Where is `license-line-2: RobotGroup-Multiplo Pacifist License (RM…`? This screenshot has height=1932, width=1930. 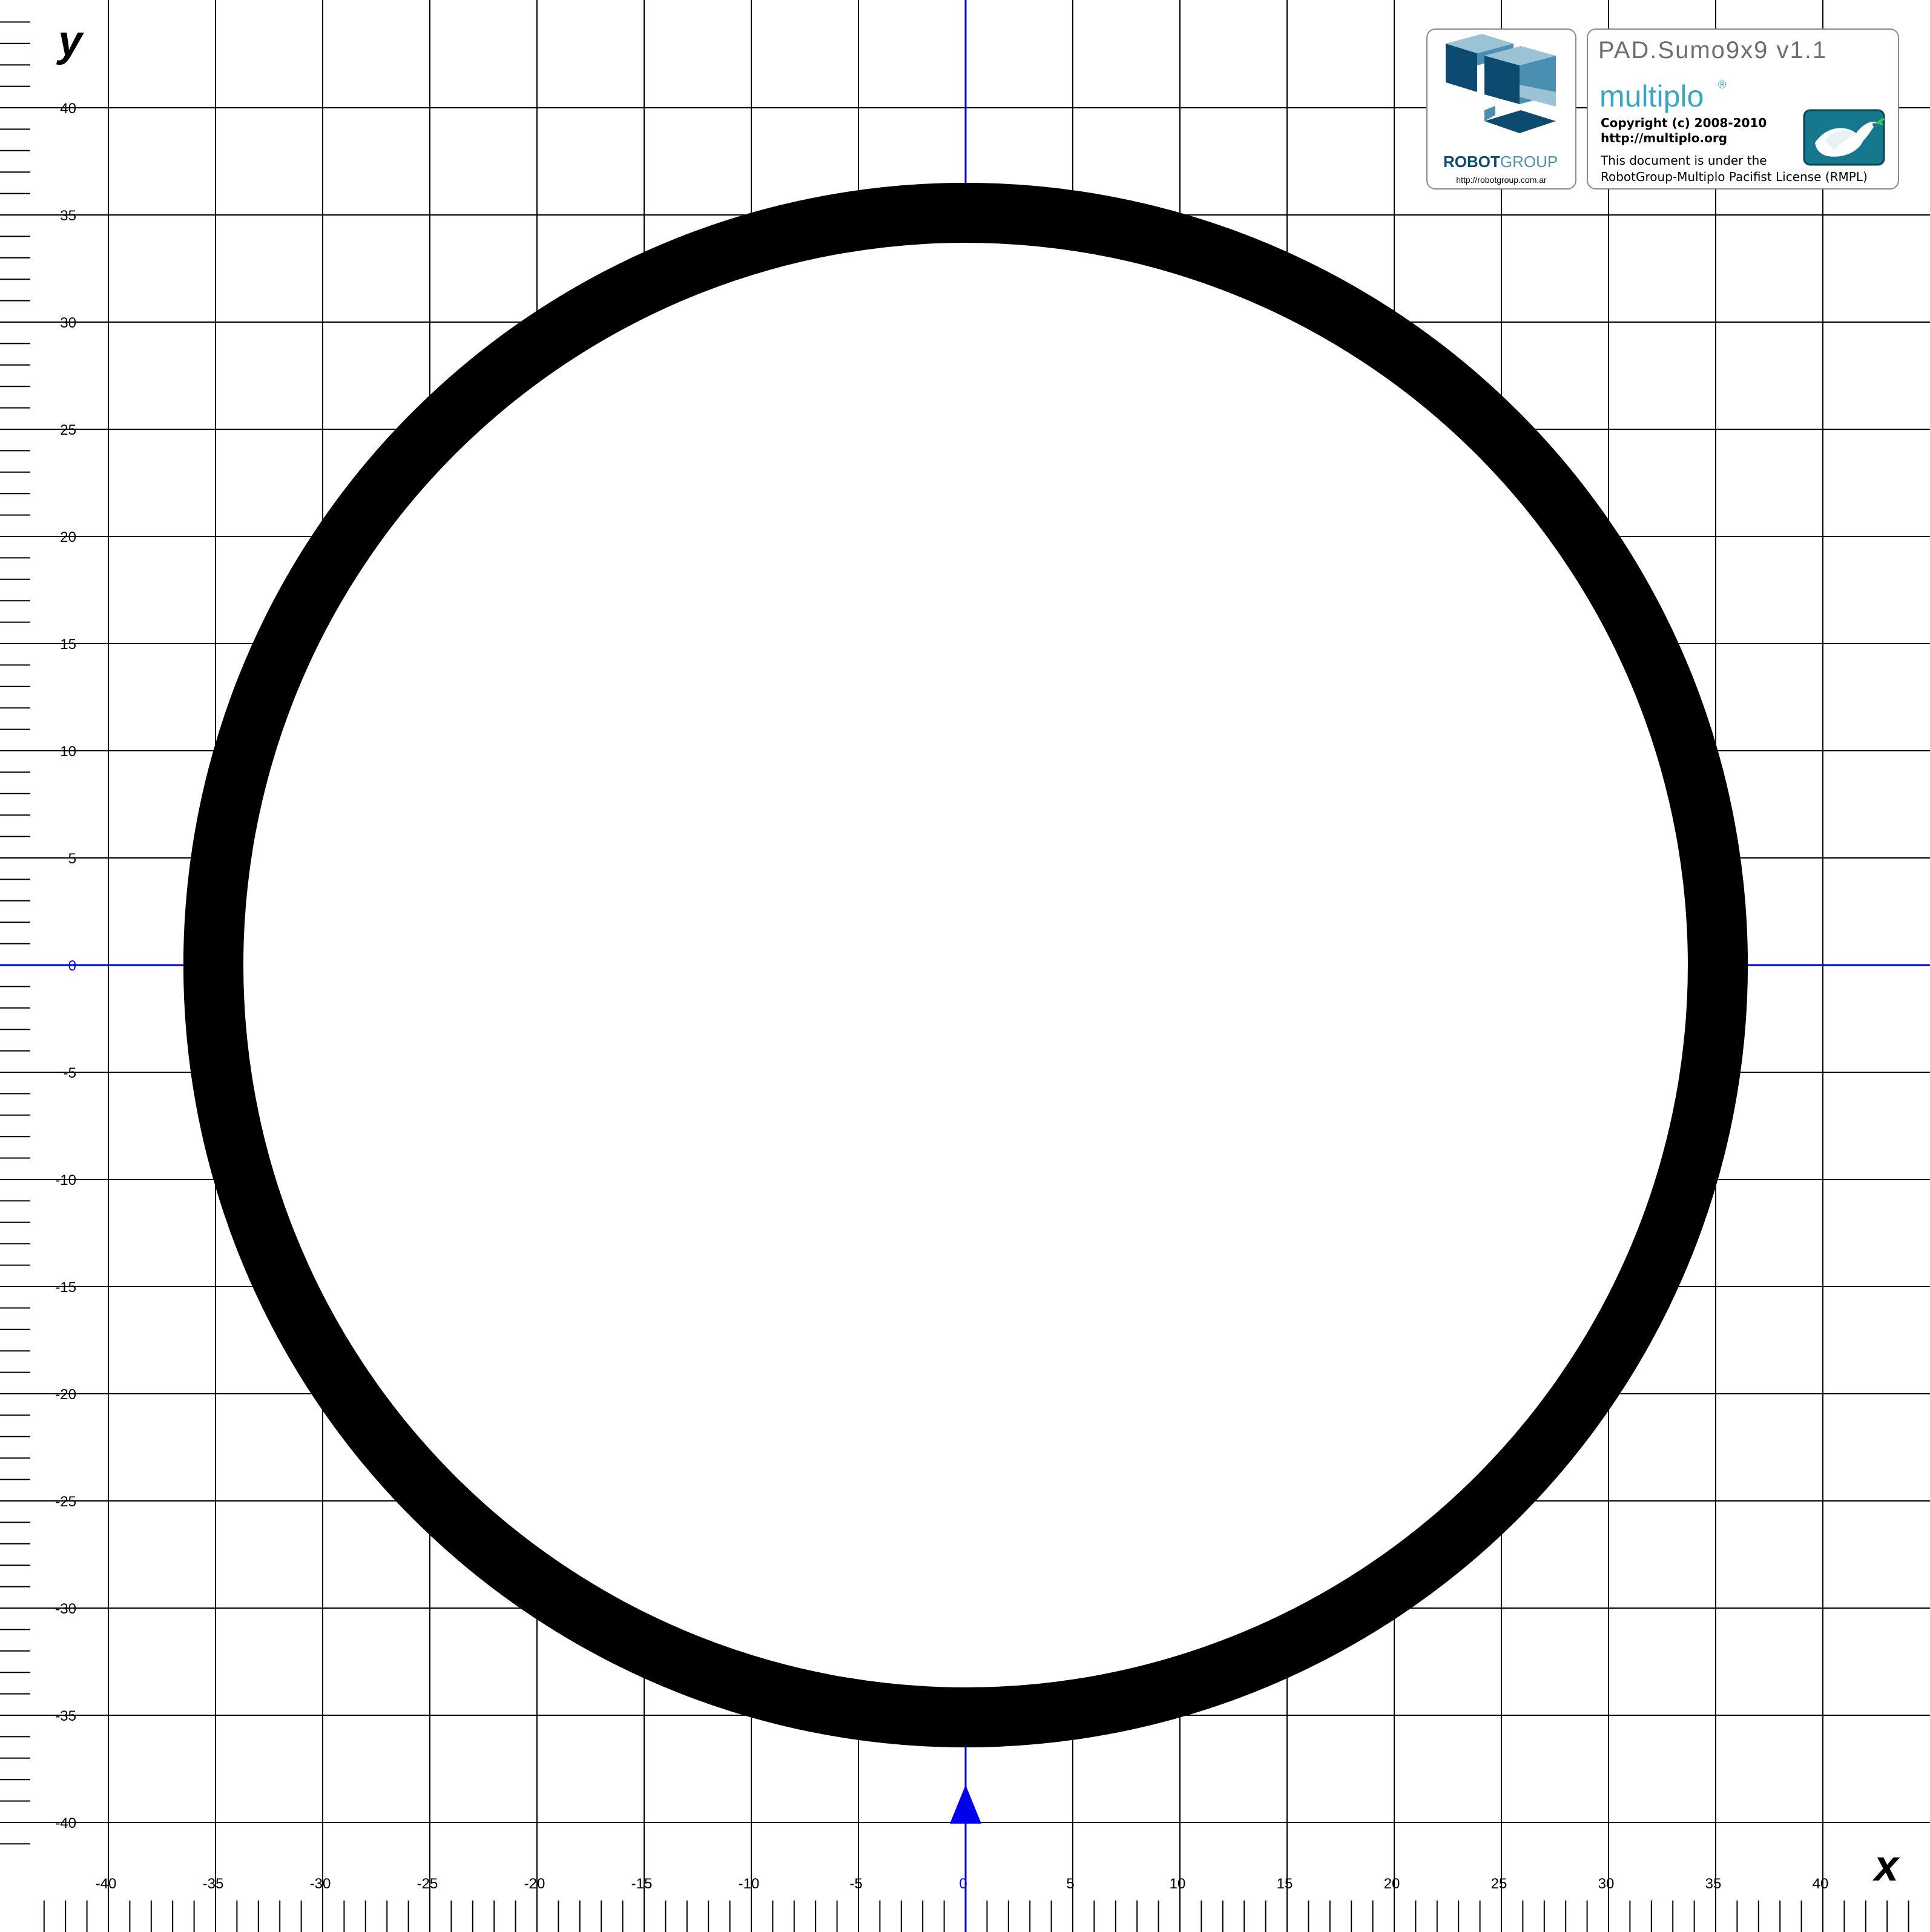 license-line-2: RobotGroup-Multiplo Pacifist License (RM… is located at coordinates (1734, 177).